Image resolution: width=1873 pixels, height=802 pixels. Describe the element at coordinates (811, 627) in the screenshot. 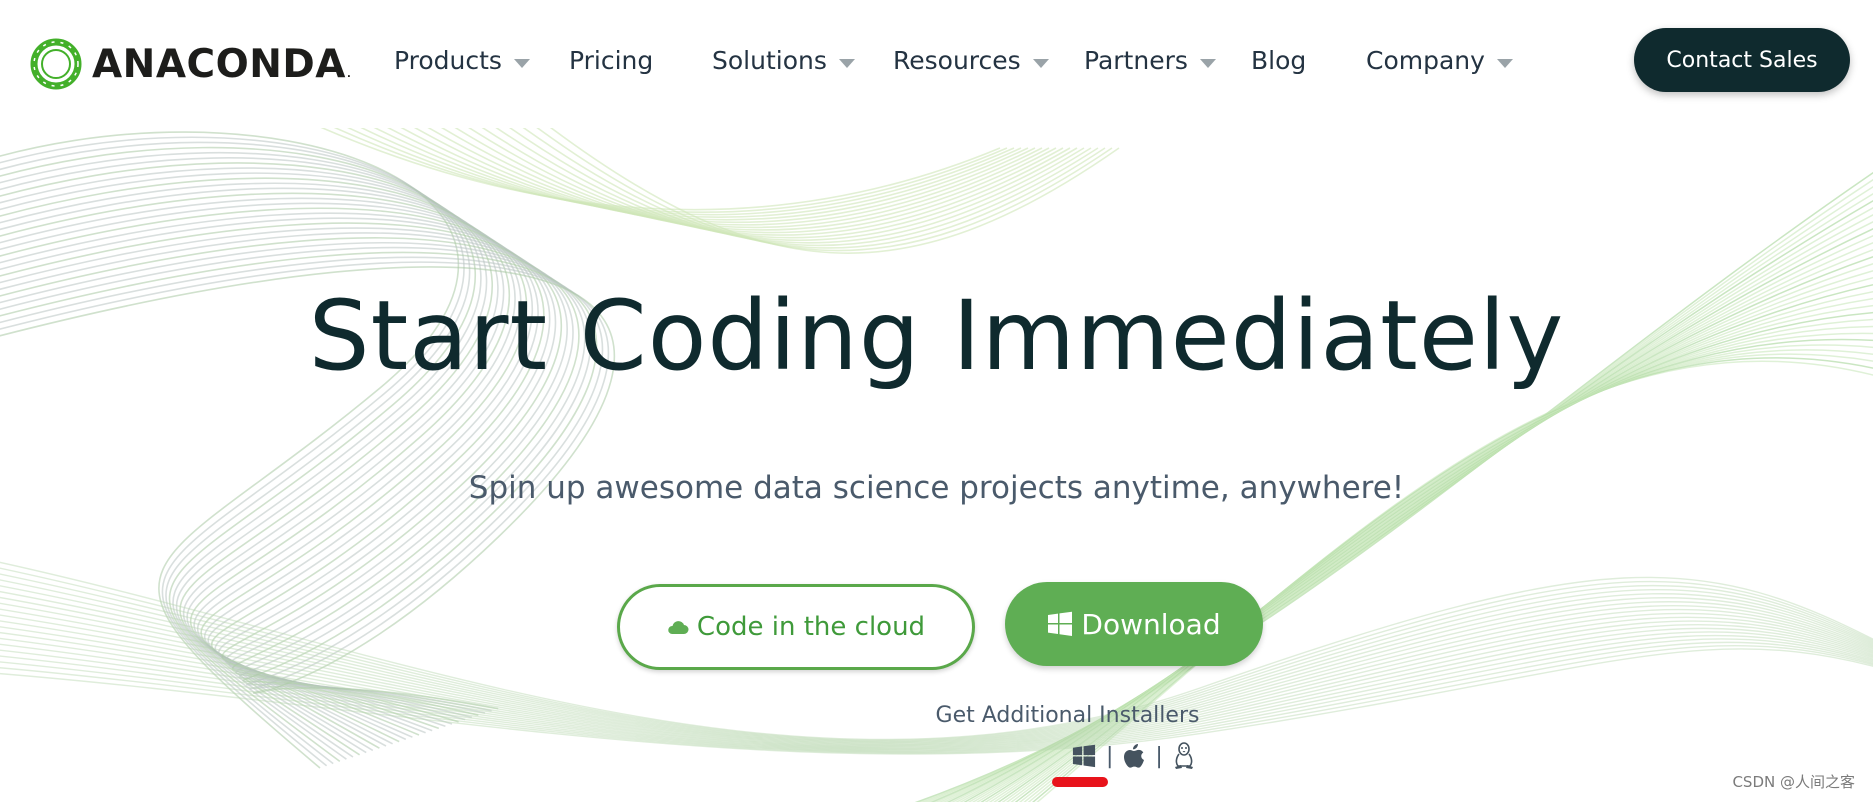

I see `code-in-cloud-label: Code in the cloud` at that location.